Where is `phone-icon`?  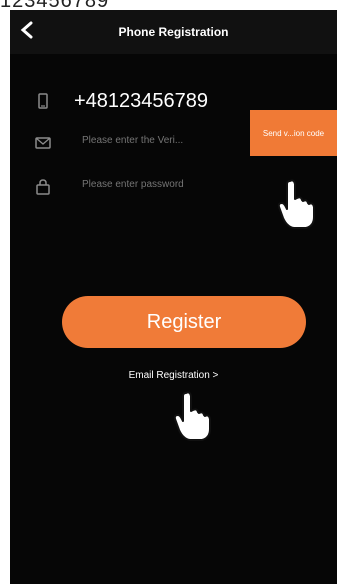 phone-icon is located at coordinates (43, 101).